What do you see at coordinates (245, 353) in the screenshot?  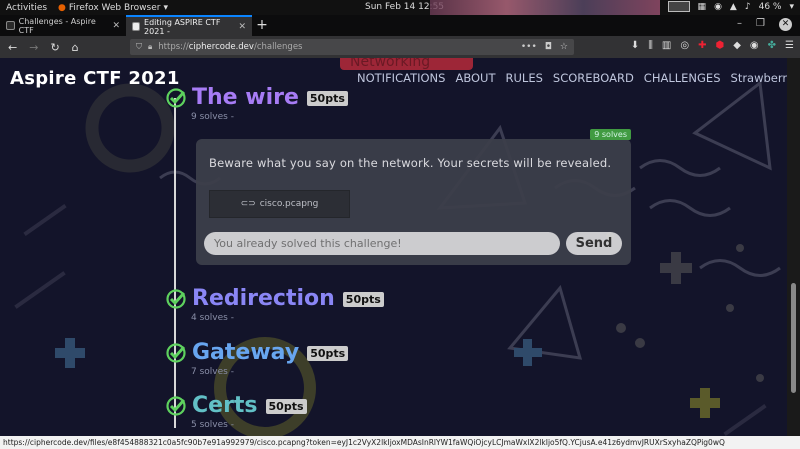 I see `challenge-name: Gateway` at bounding box center [245, 353].